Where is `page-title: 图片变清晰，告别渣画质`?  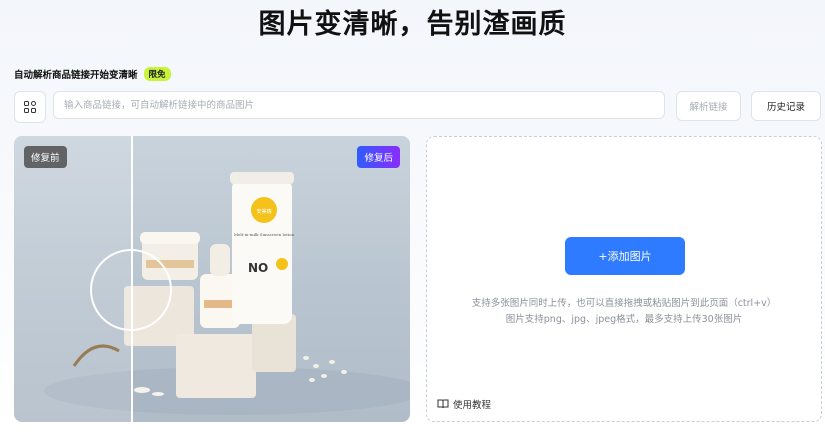 page-title: 图片变清晰，告别渣画质 is located at coordinates (412, 24).